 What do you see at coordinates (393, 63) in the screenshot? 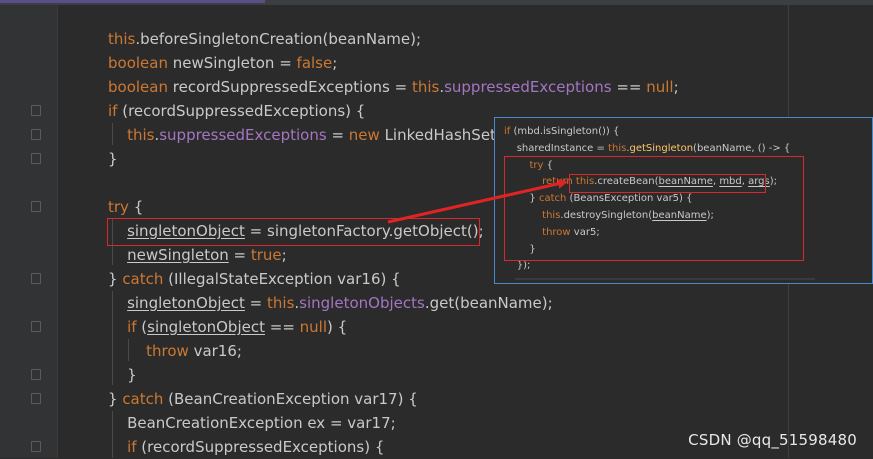
I see `code-line: boolean newSingleton = false;` at bounding box center [393, 63].